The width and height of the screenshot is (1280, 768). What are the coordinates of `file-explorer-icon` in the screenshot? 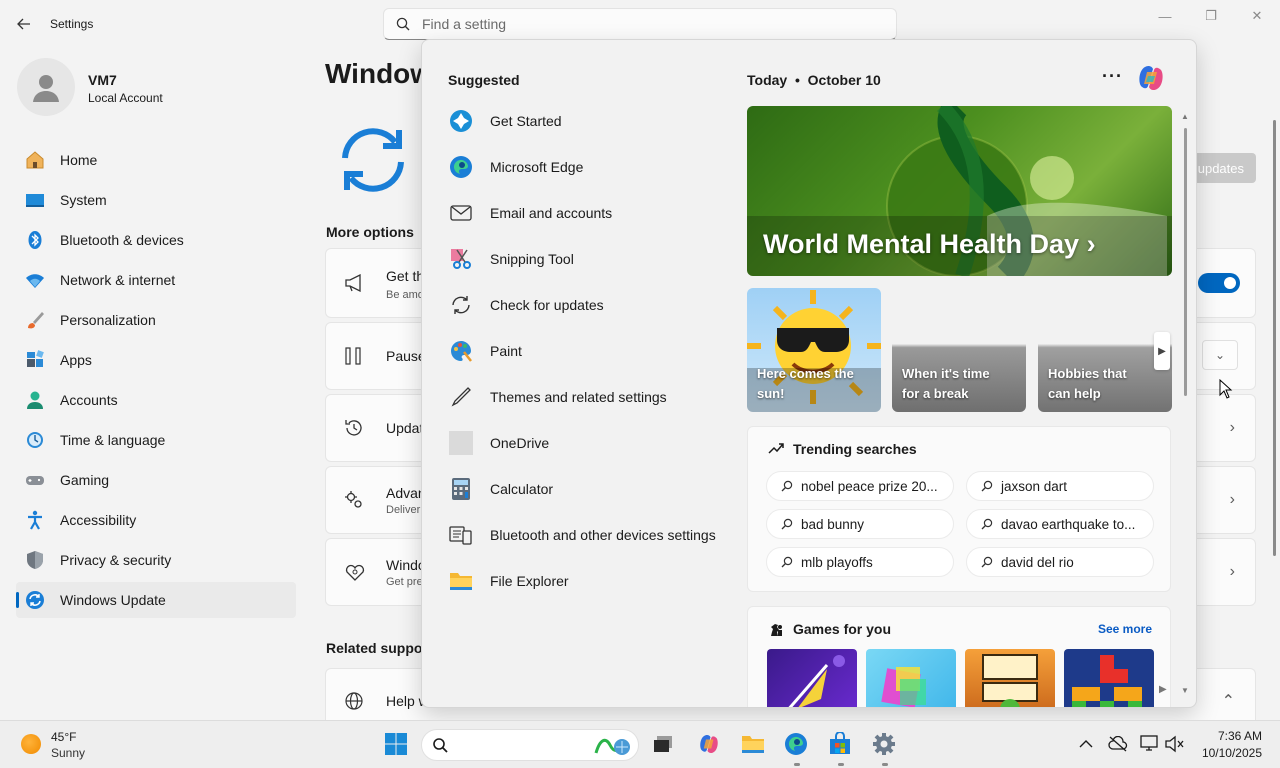 It's located at (753, 744).